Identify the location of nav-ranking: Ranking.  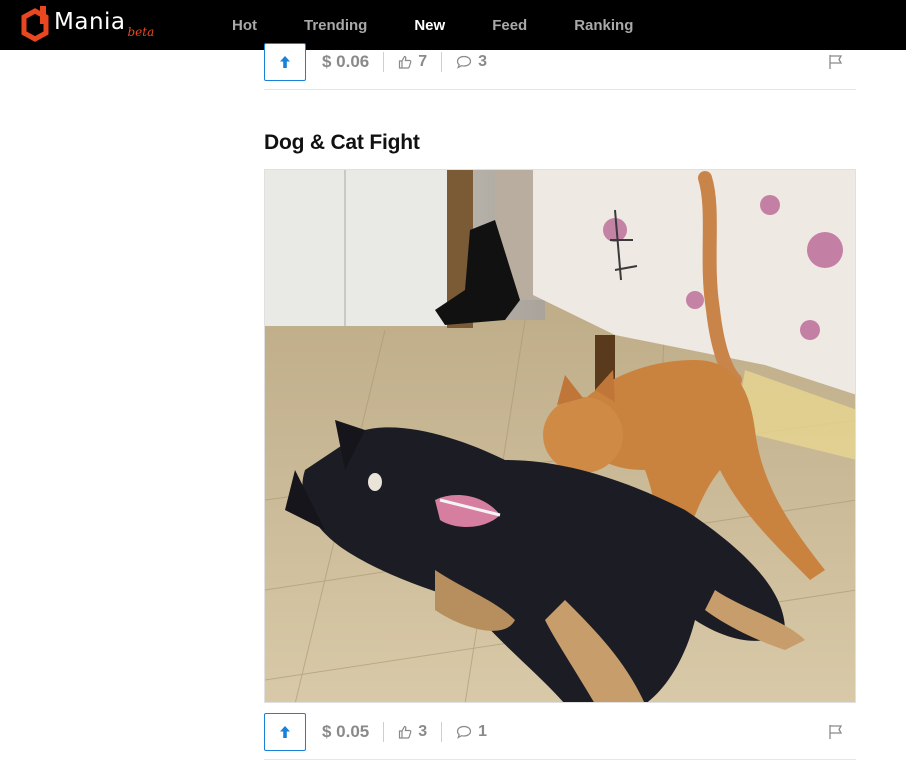
(603, 25).